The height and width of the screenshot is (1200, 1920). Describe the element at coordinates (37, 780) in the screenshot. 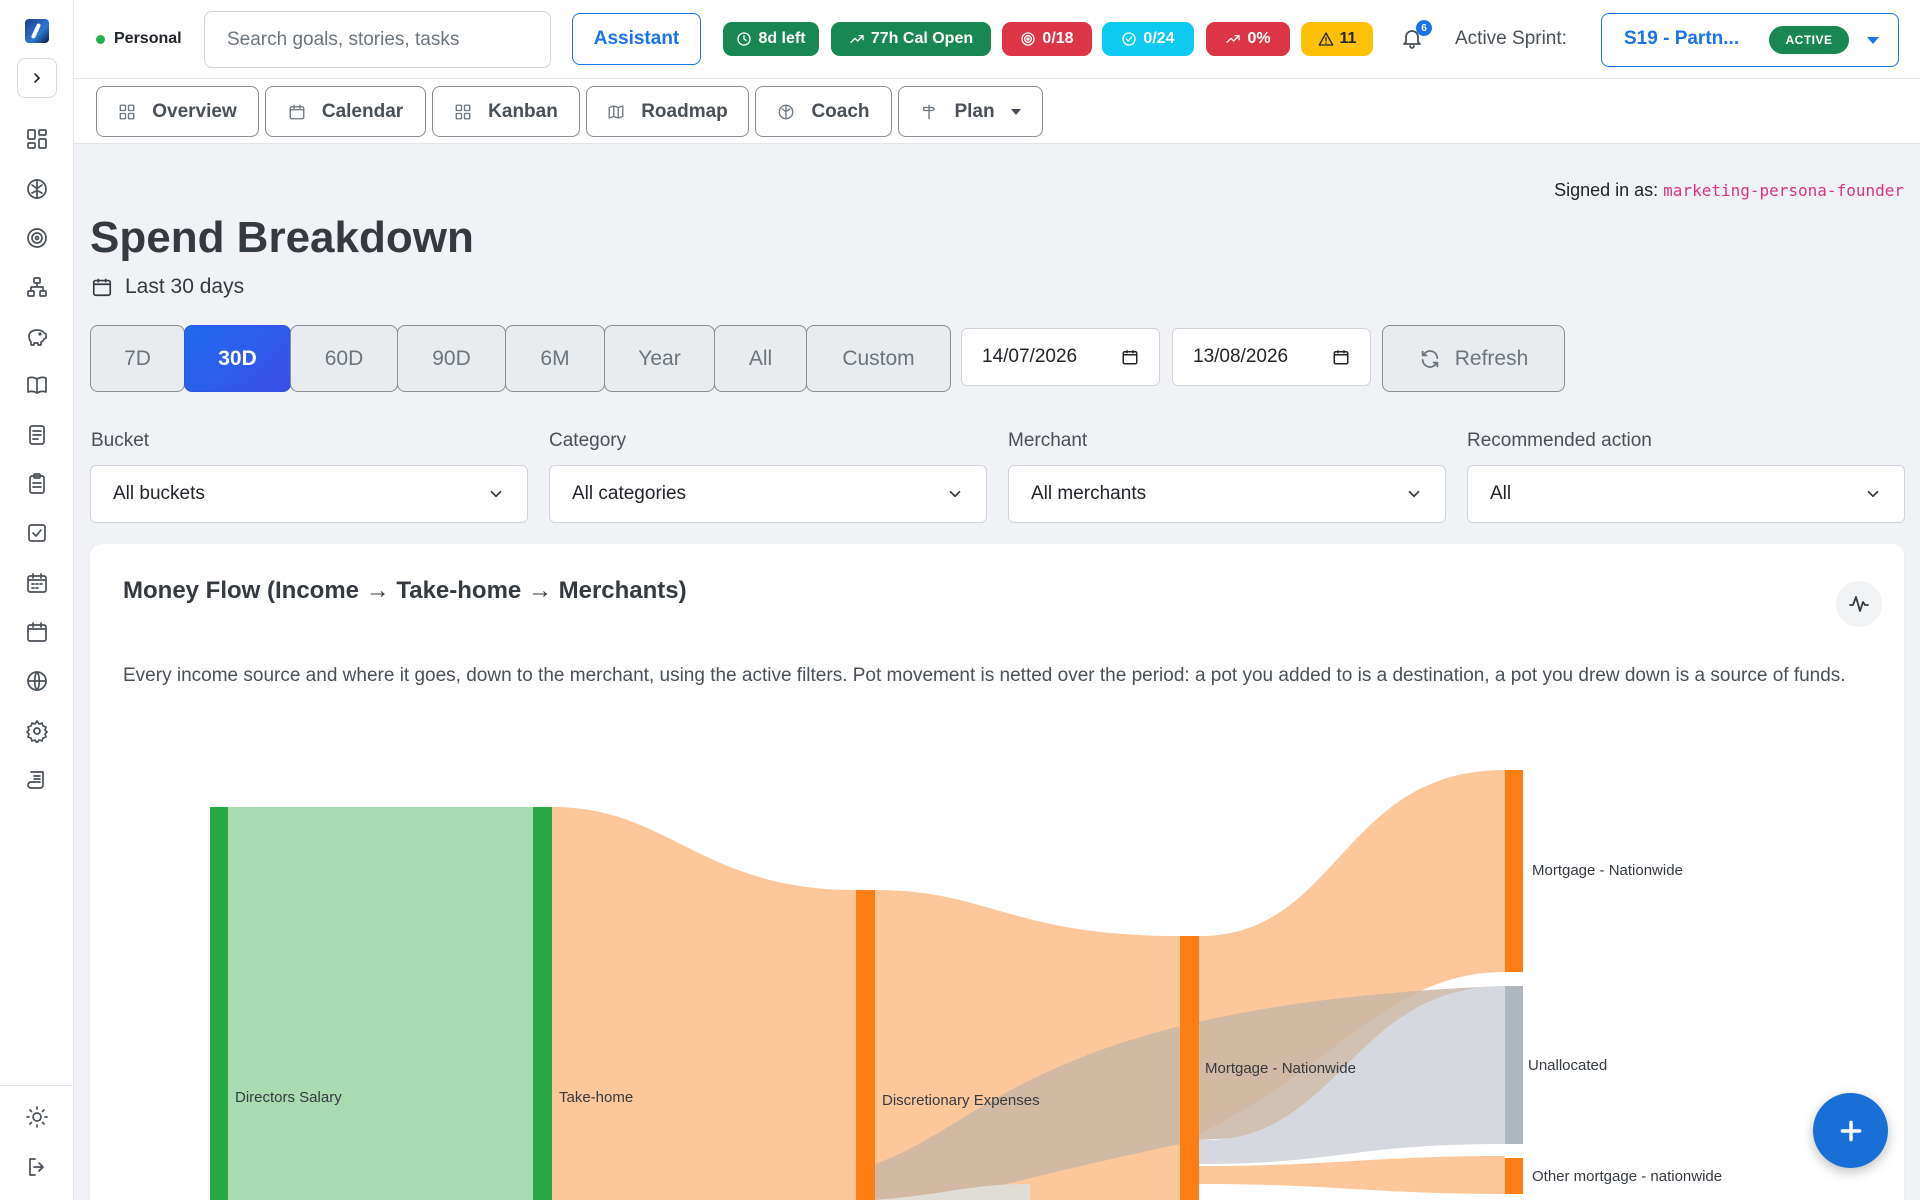

I see `scroll-icon` at that location.